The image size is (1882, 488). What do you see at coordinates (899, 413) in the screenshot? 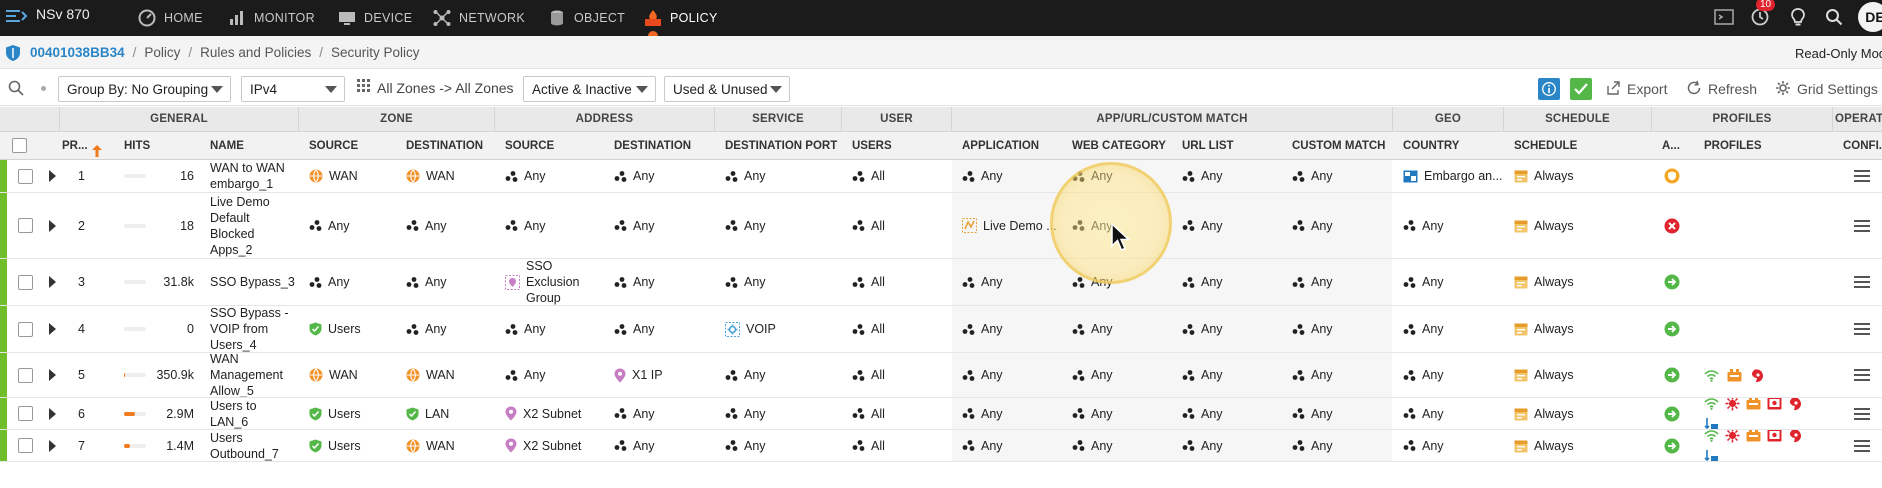
I see `users: All` at bounding box center [899, 413].